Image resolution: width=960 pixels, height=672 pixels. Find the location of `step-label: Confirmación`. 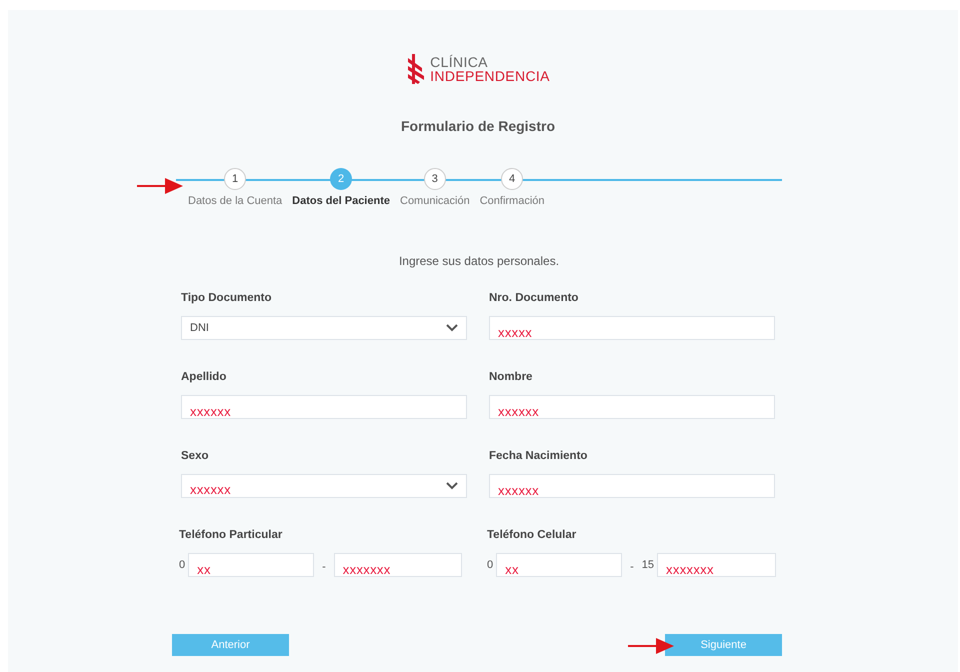

step-label: Confirmación is located at coordinates (512, 201).